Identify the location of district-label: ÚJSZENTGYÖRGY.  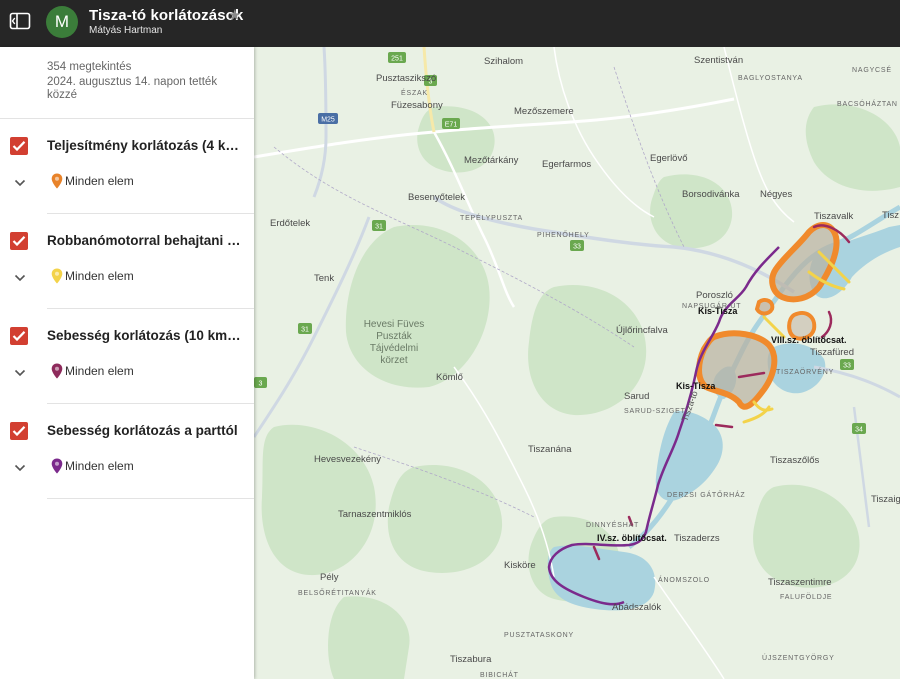
(798, 657).